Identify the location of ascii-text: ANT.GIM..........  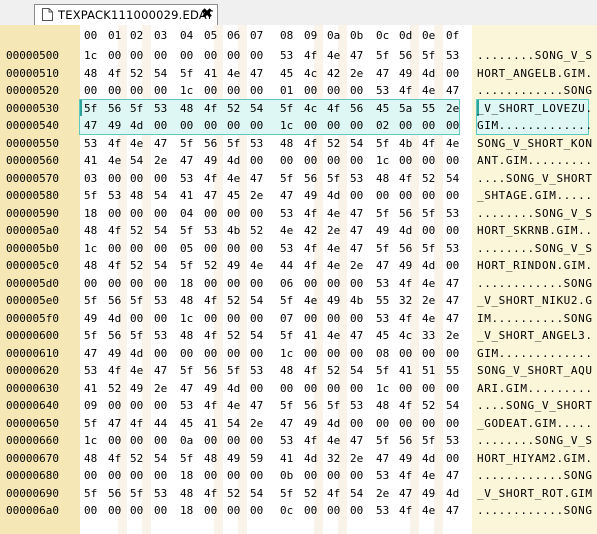
(535, 160).